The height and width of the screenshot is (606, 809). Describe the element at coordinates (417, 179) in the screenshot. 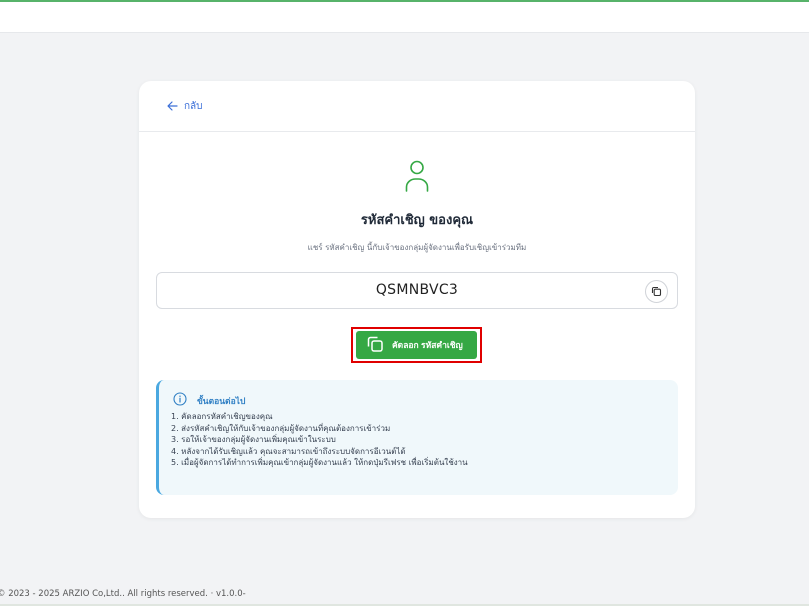

I see `user-icon` at that location.